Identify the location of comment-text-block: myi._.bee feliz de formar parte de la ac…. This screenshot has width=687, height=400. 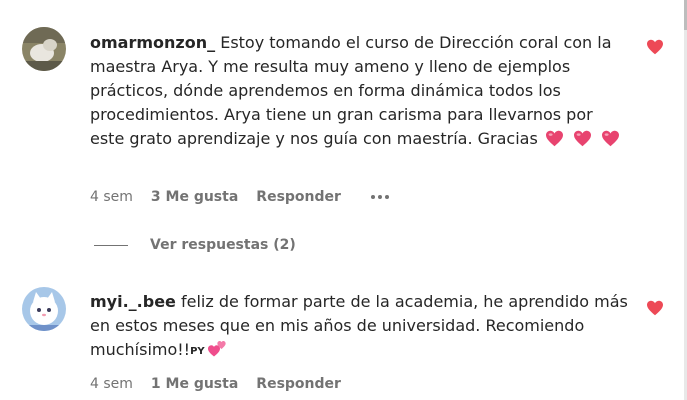
(360, 327).